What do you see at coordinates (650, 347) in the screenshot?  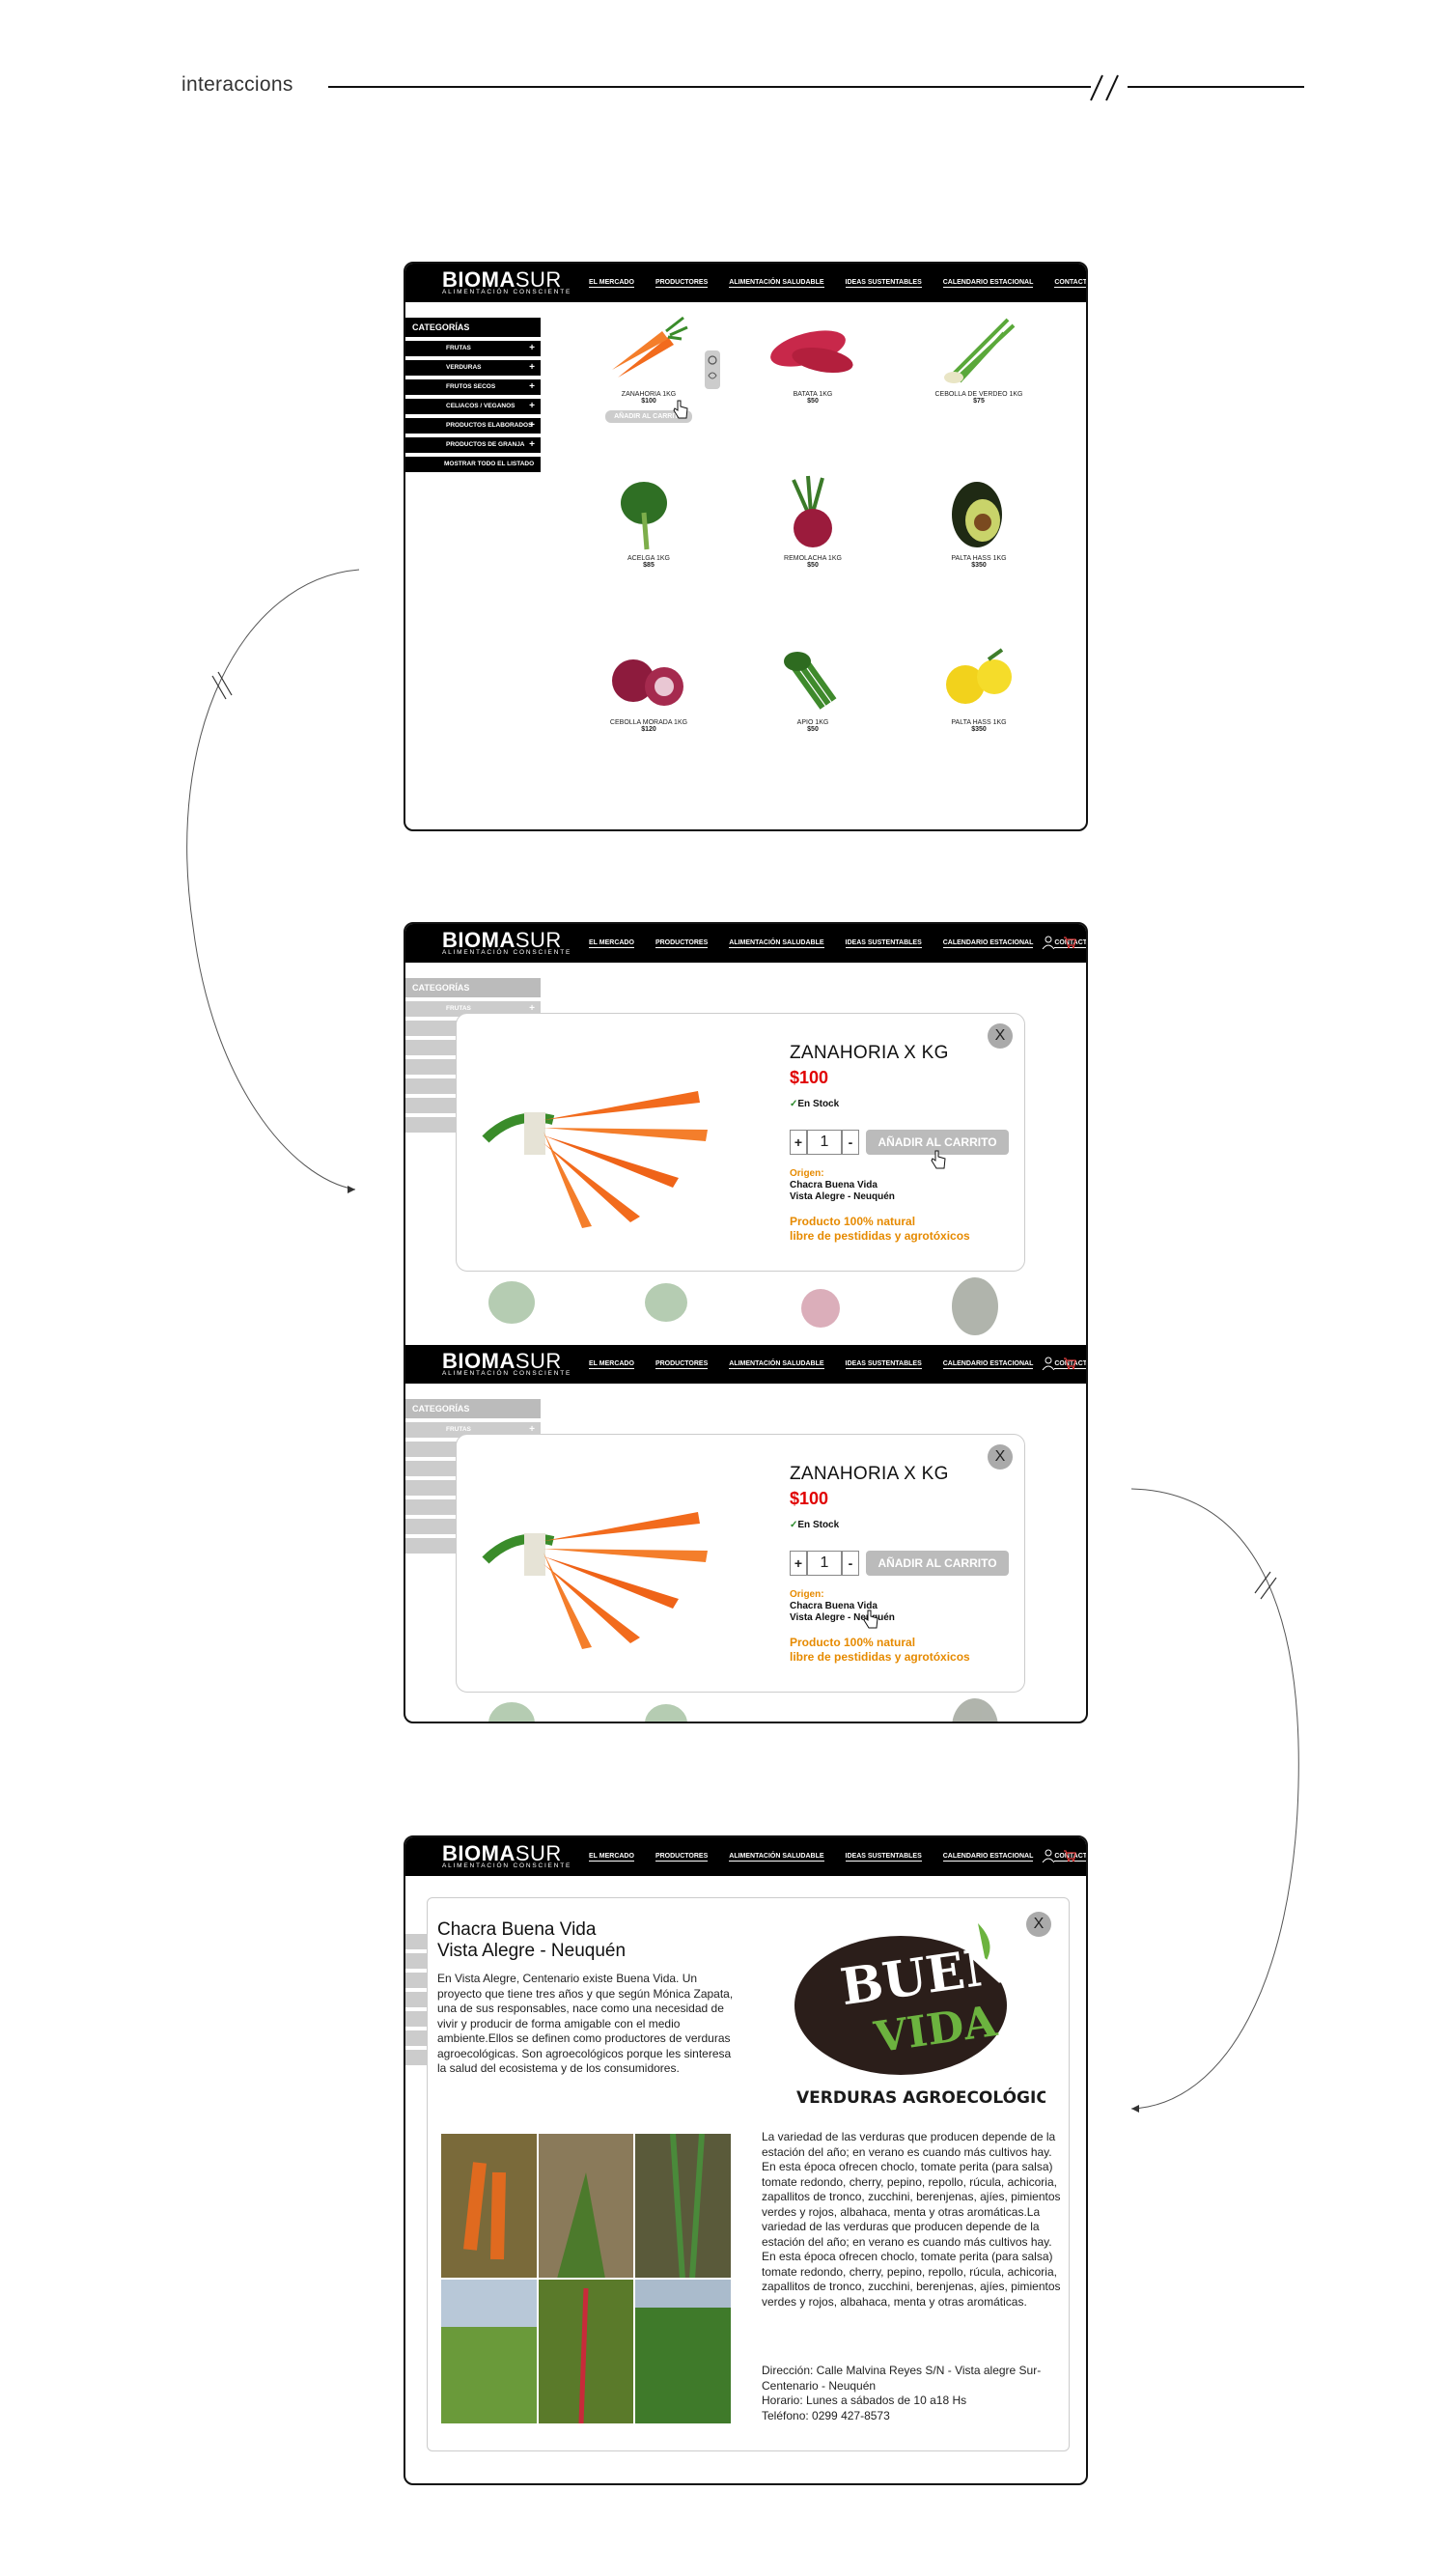 I see `carrot-icon` at bounding box center [650, 347].